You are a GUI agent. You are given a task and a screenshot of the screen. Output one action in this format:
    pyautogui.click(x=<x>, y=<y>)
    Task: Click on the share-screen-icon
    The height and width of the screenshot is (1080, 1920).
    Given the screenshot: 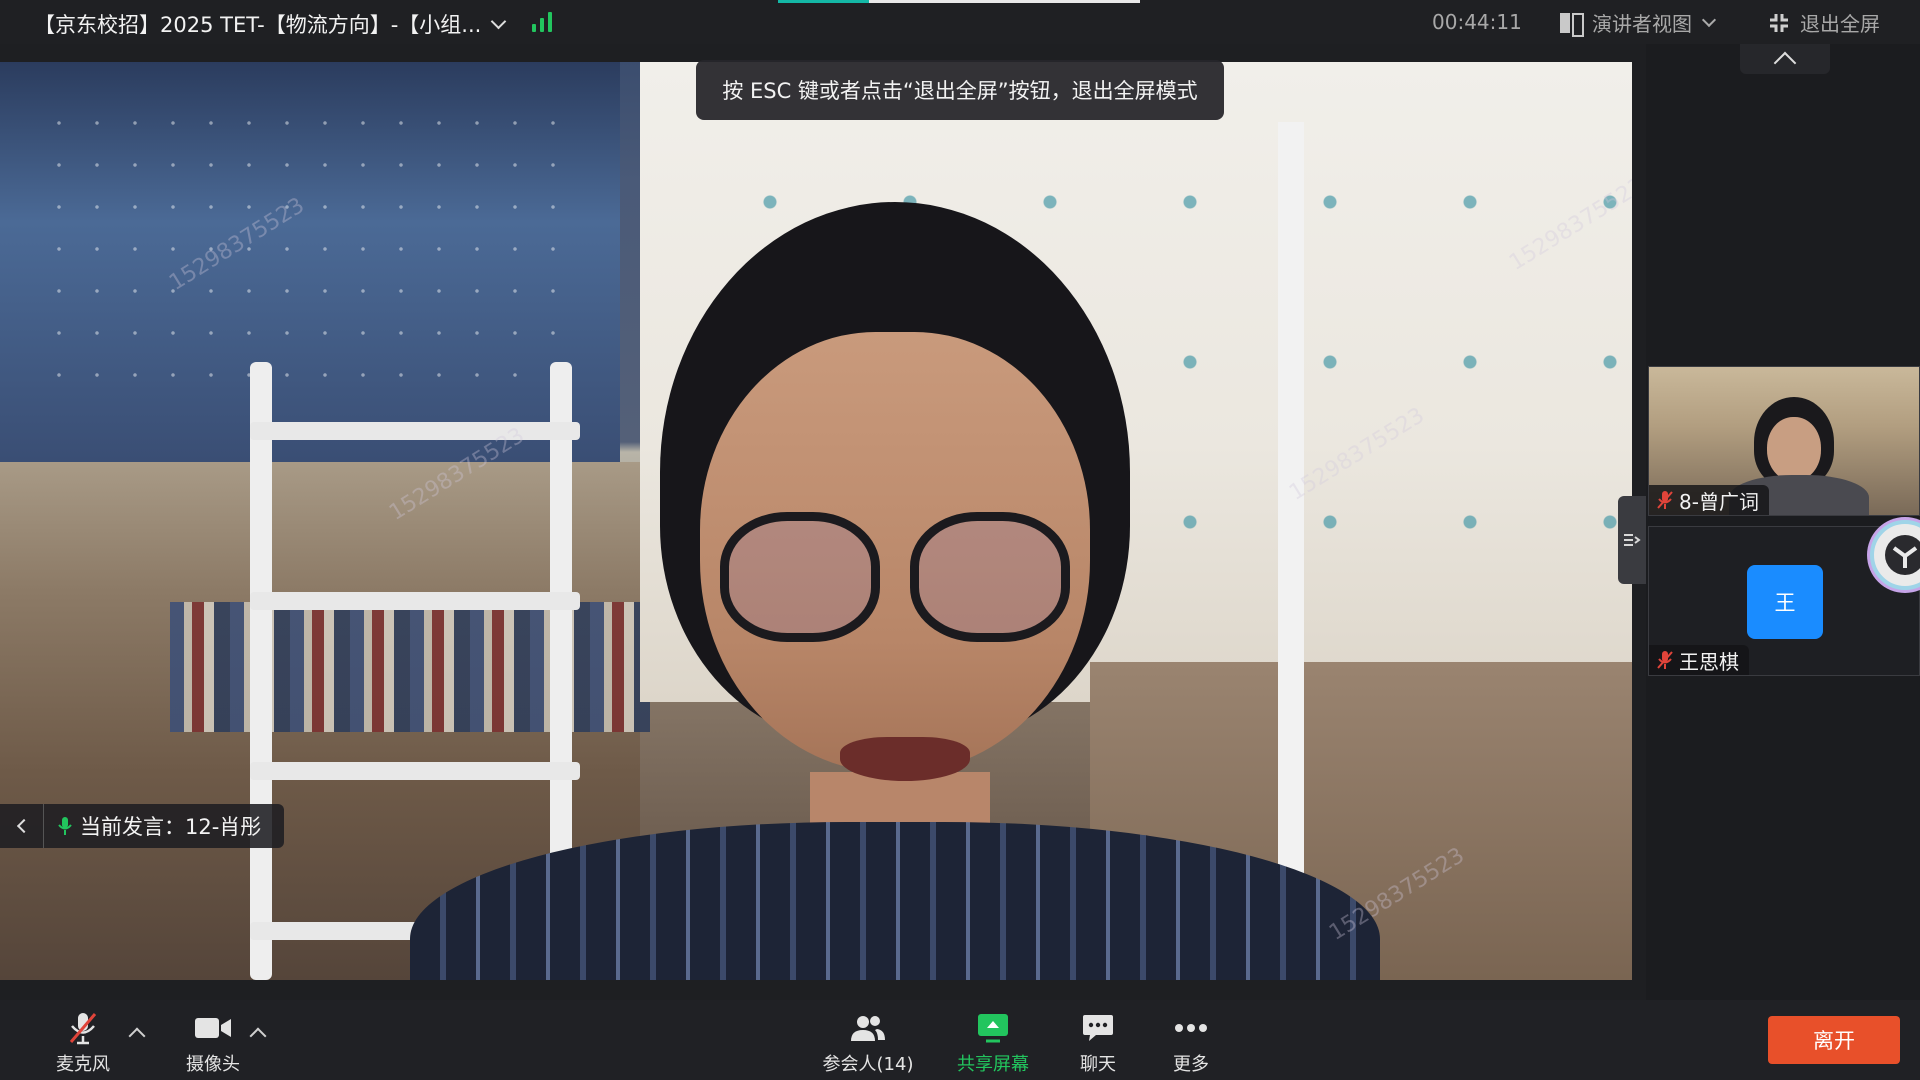 What is the action you would take?
    pyautogui.click(x=993, y=1028)
    